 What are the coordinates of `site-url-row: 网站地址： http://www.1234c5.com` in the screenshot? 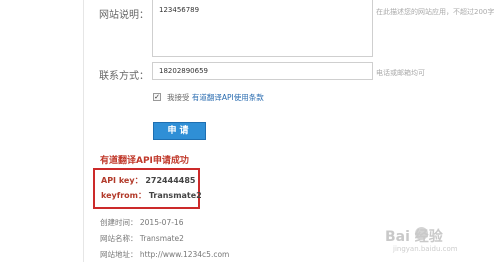 It's located at (164, 254).